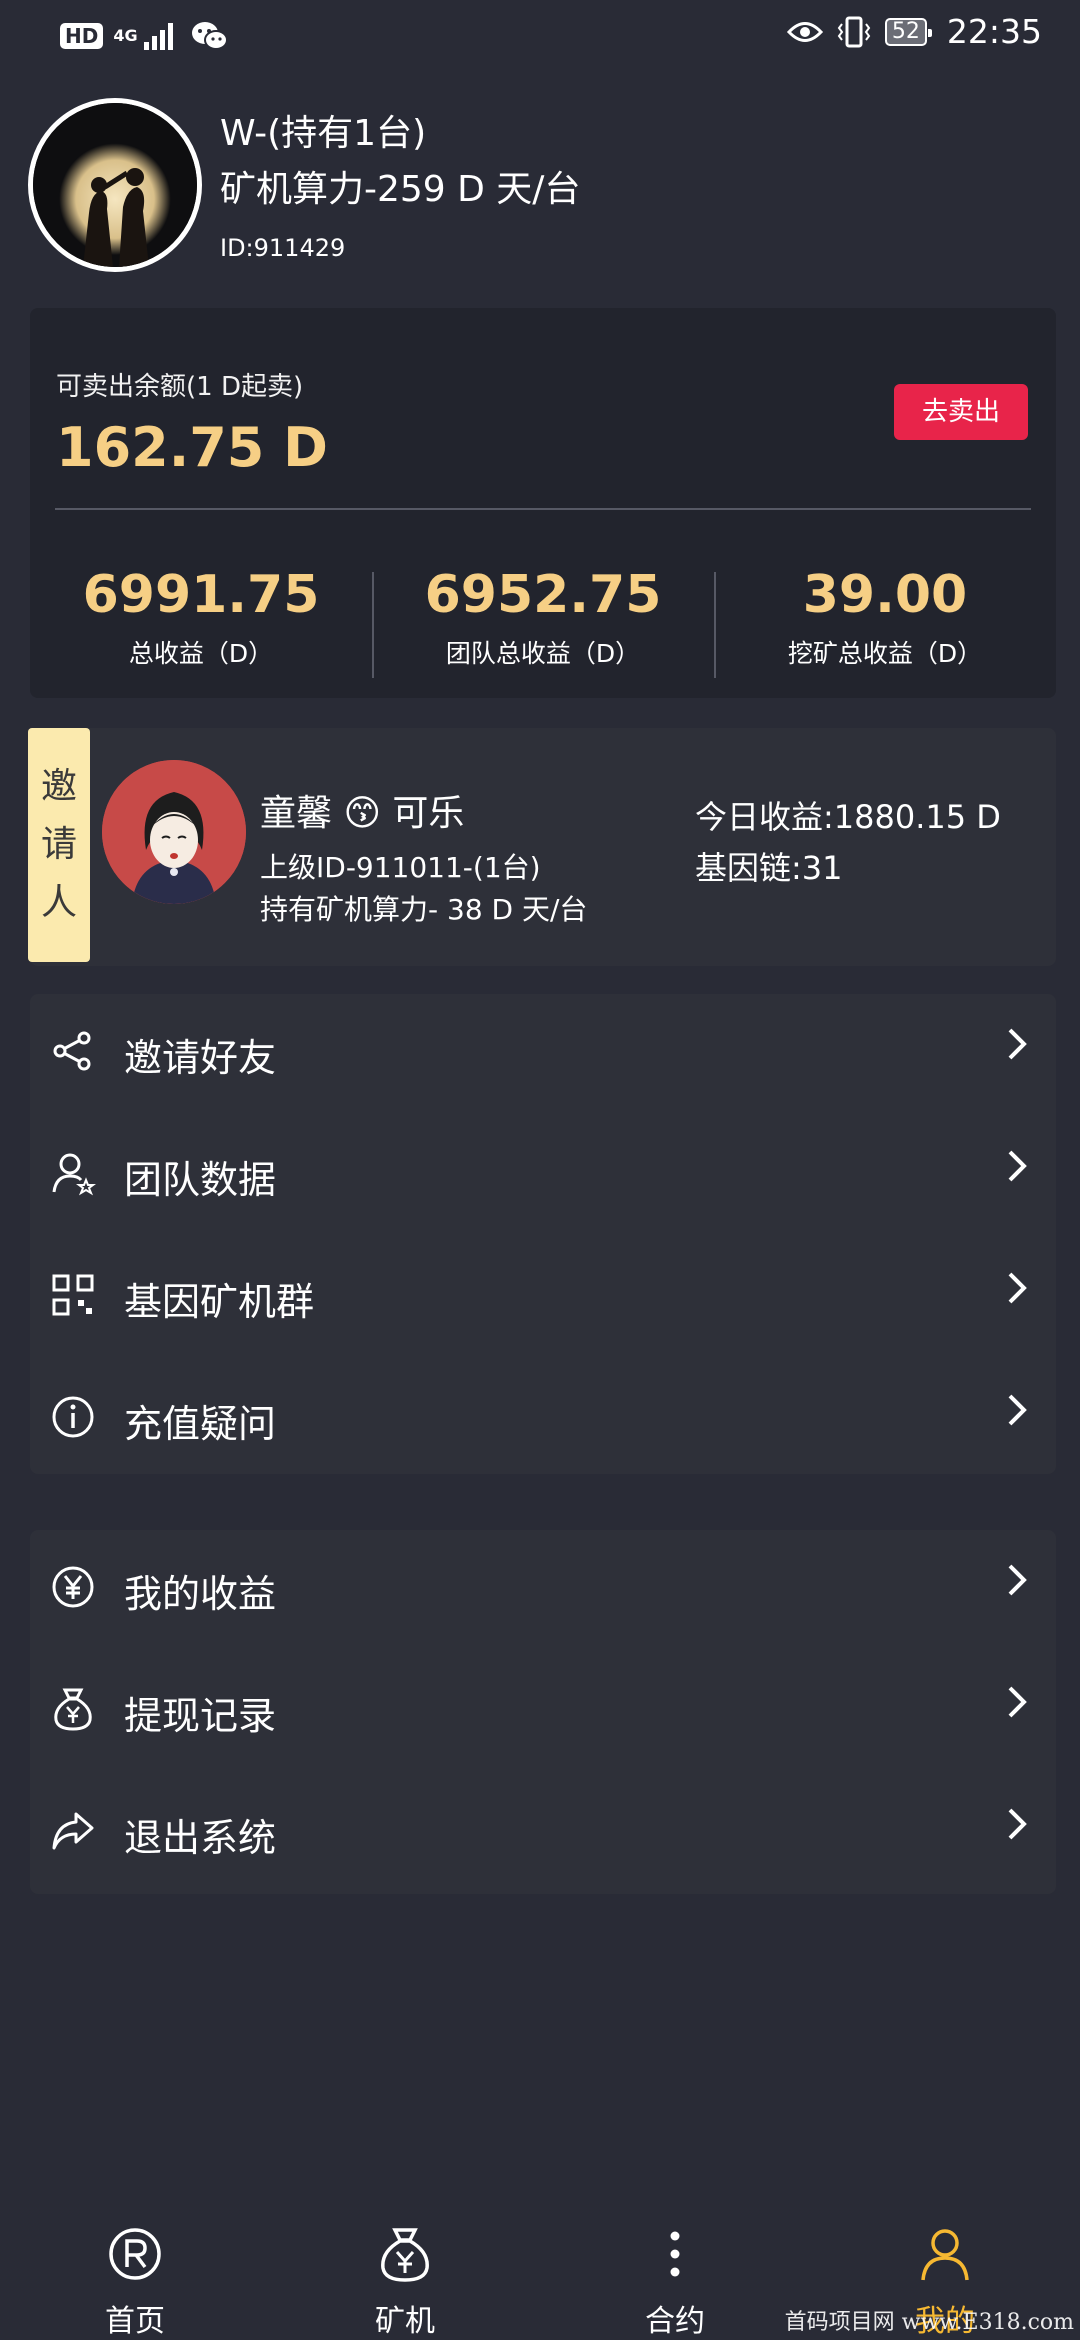 The image size is (1080, 2340). What do you see at coordinates (283, 248) in the screenshot?
I see `profile-id: ID:911429` at bounding box center [283, 248].